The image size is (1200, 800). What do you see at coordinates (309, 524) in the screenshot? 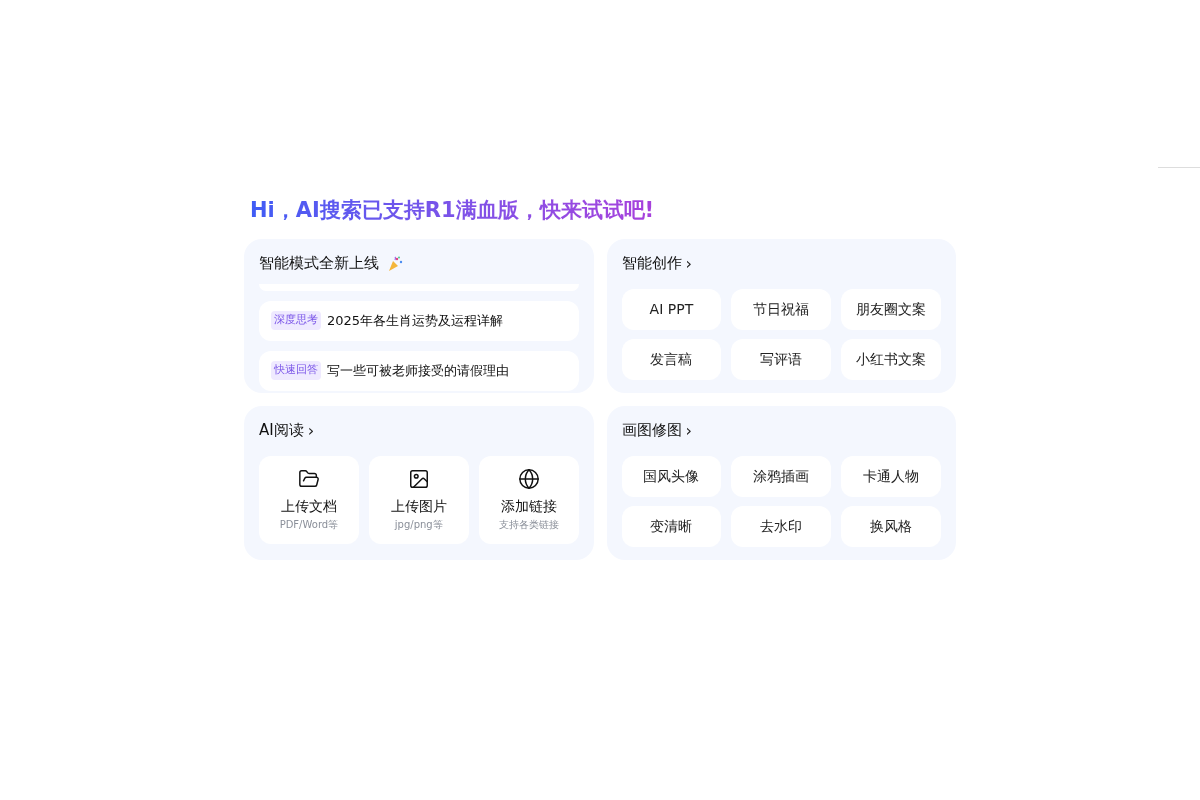
I see `upload-hint: PDF/Word等` at bounding box center [309, 524].